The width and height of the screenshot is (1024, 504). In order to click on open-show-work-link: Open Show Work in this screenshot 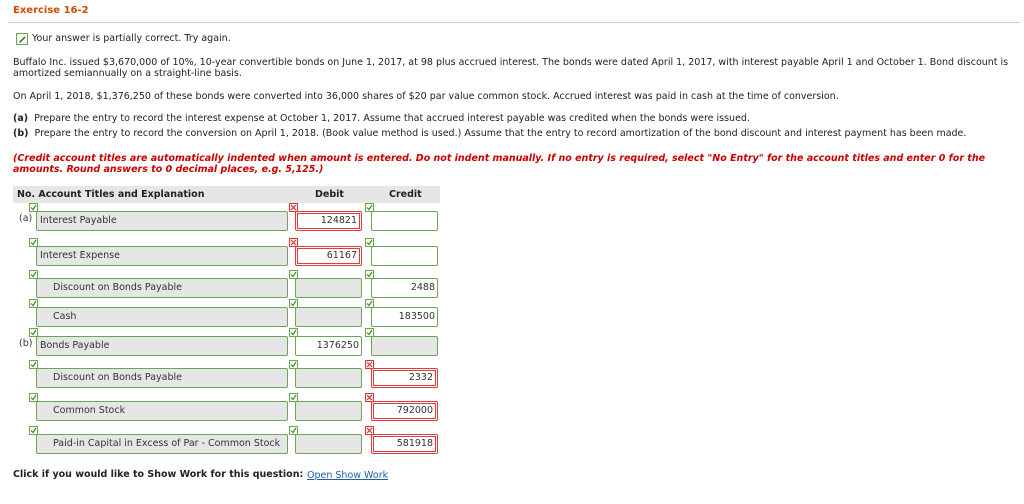, I will do `click(347, 475)`.